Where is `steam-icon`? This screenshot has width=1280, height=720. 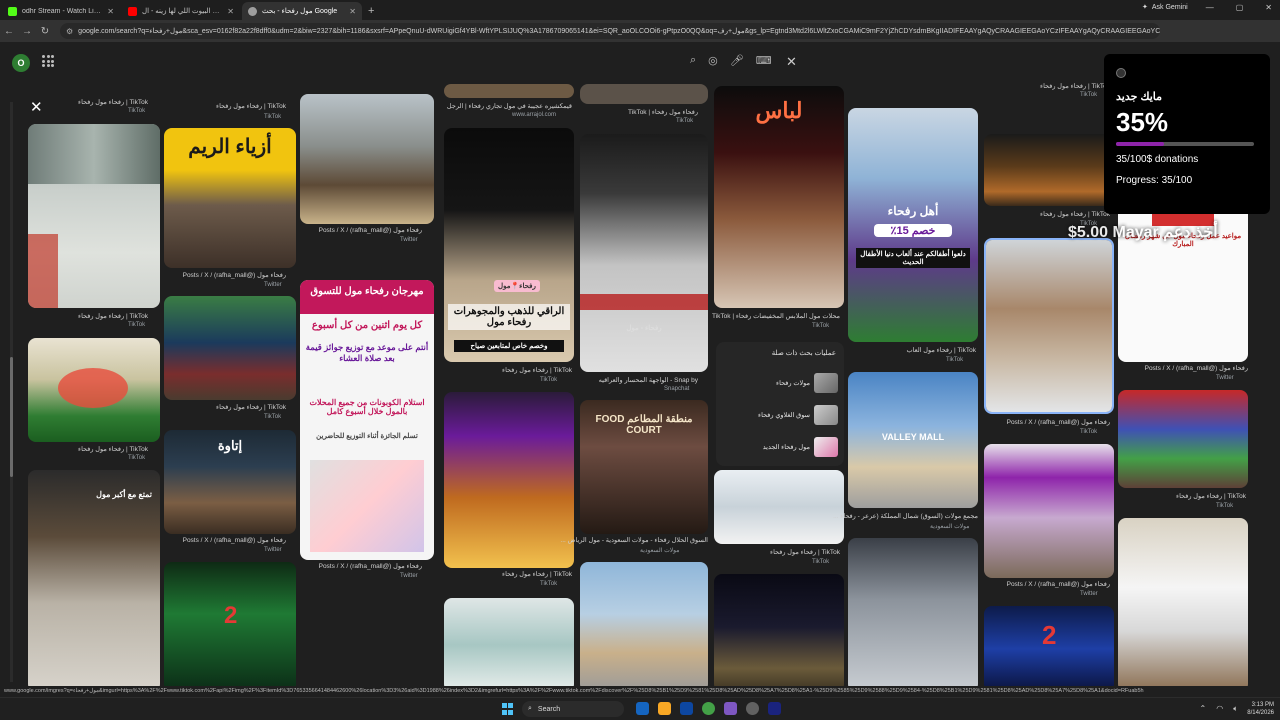 steam-icon is located at coordinates (774, 708).